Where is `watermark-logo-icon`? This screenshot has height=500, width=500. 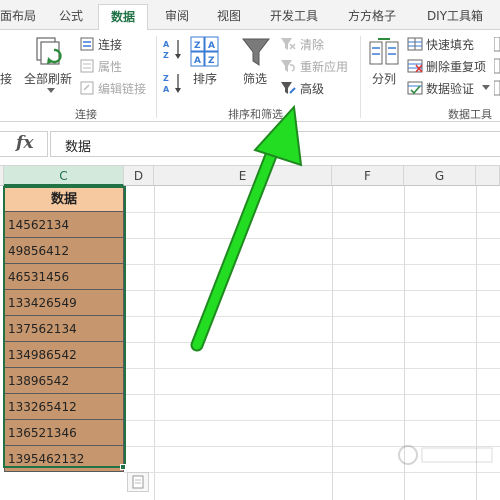
watermark-logo-icon is located at coordinates (445, 455).